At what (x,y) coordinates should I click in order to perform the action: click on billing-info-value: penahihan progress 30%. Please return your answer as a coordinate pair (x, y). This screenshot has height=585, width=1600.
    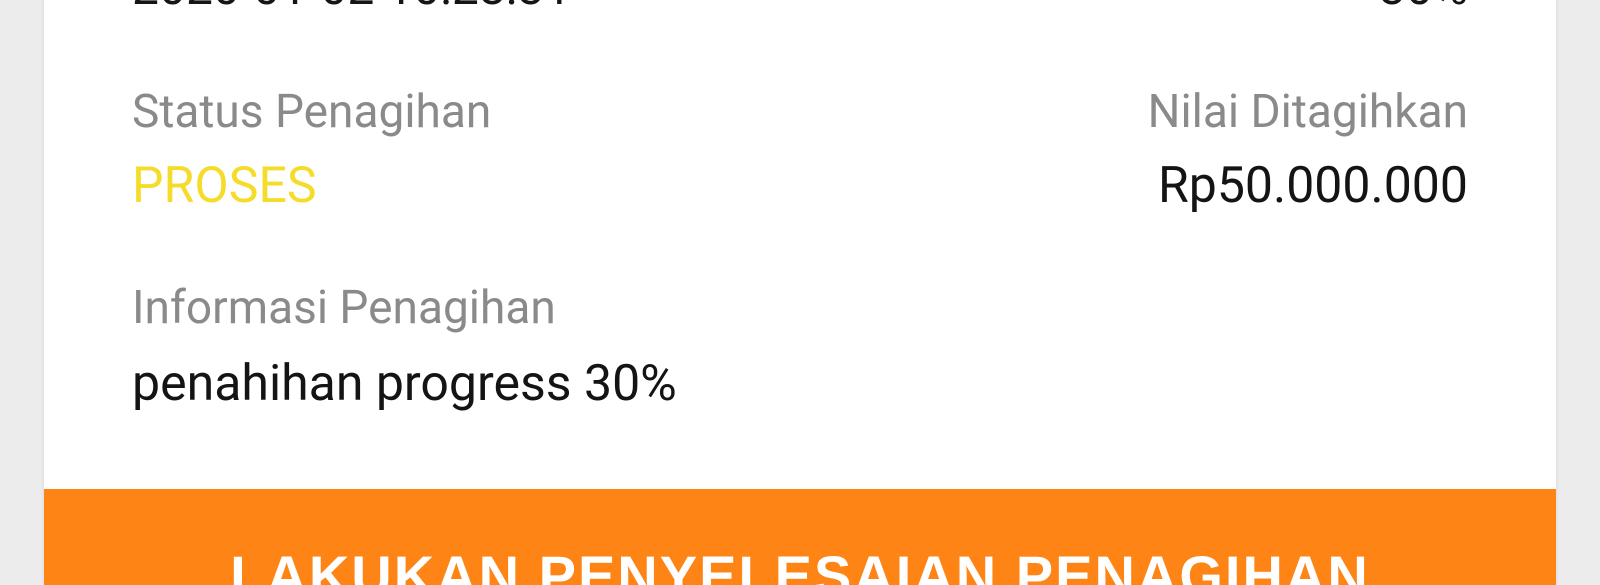
    Looking at the image, I should click on (404, 384).